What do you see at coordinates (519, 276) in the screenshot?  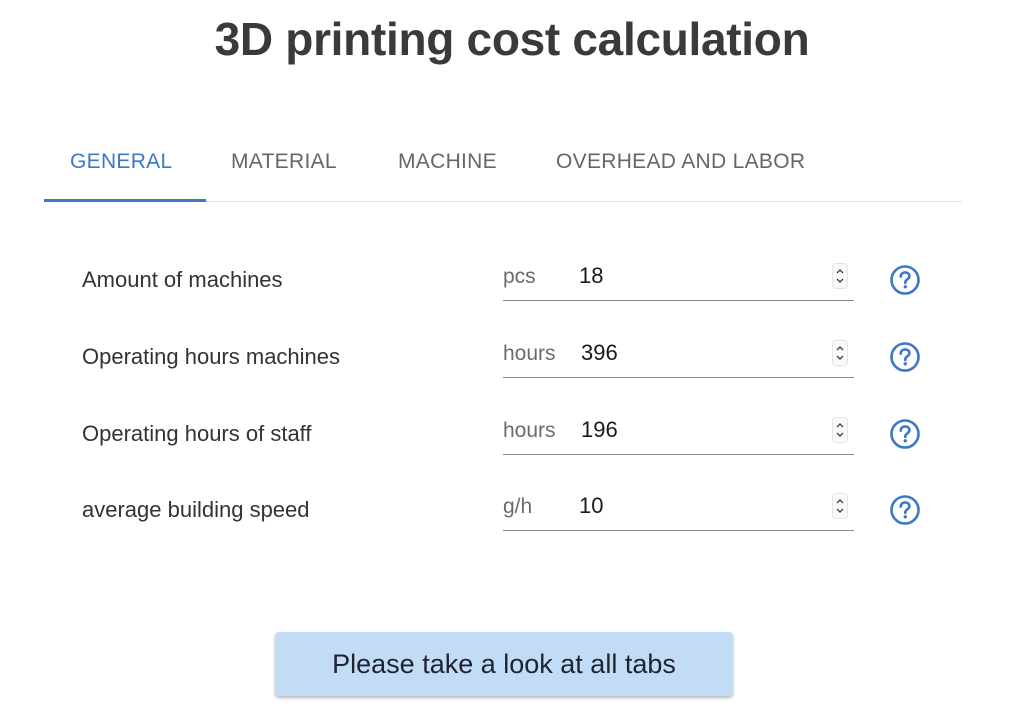 I see `unit-label: pcs` at bounding box center [519, 276].